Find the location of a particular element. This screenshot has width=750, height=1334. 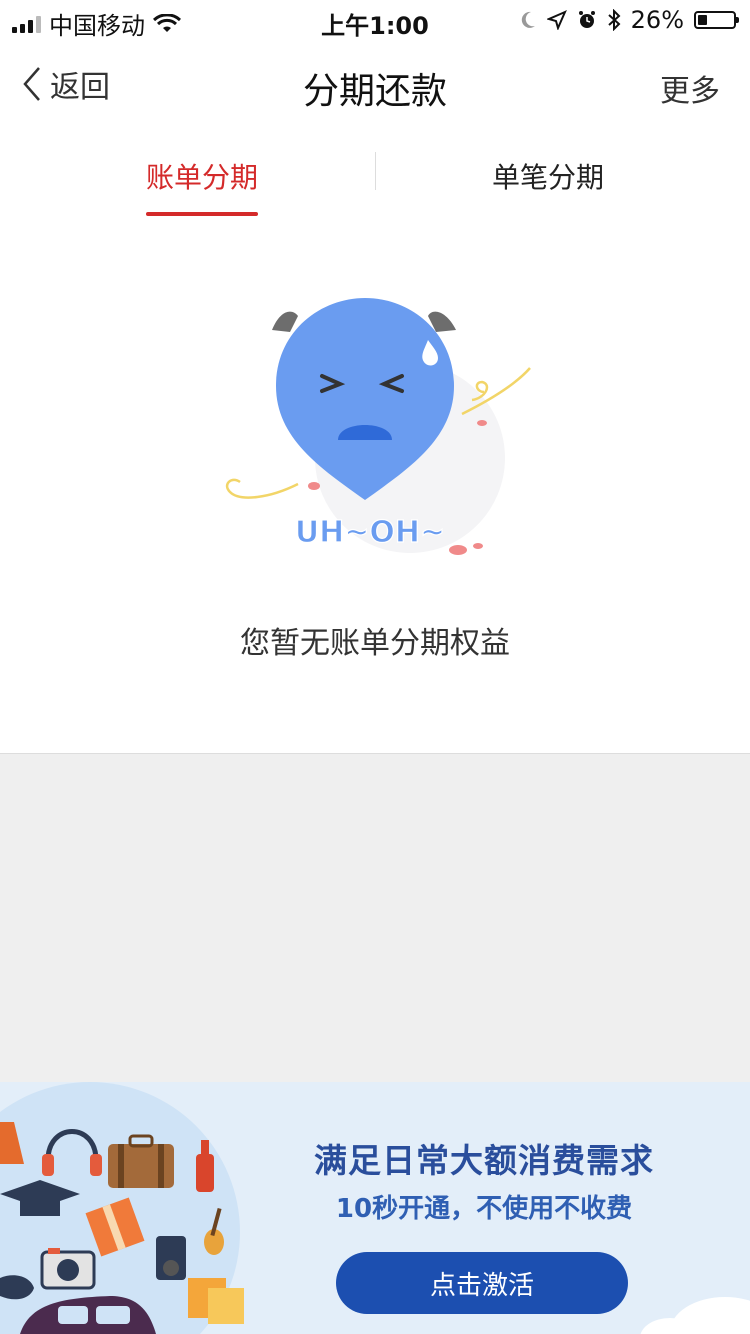

banner-title: 满足日常大额消费需求 is located at coordinates (484, 1160).